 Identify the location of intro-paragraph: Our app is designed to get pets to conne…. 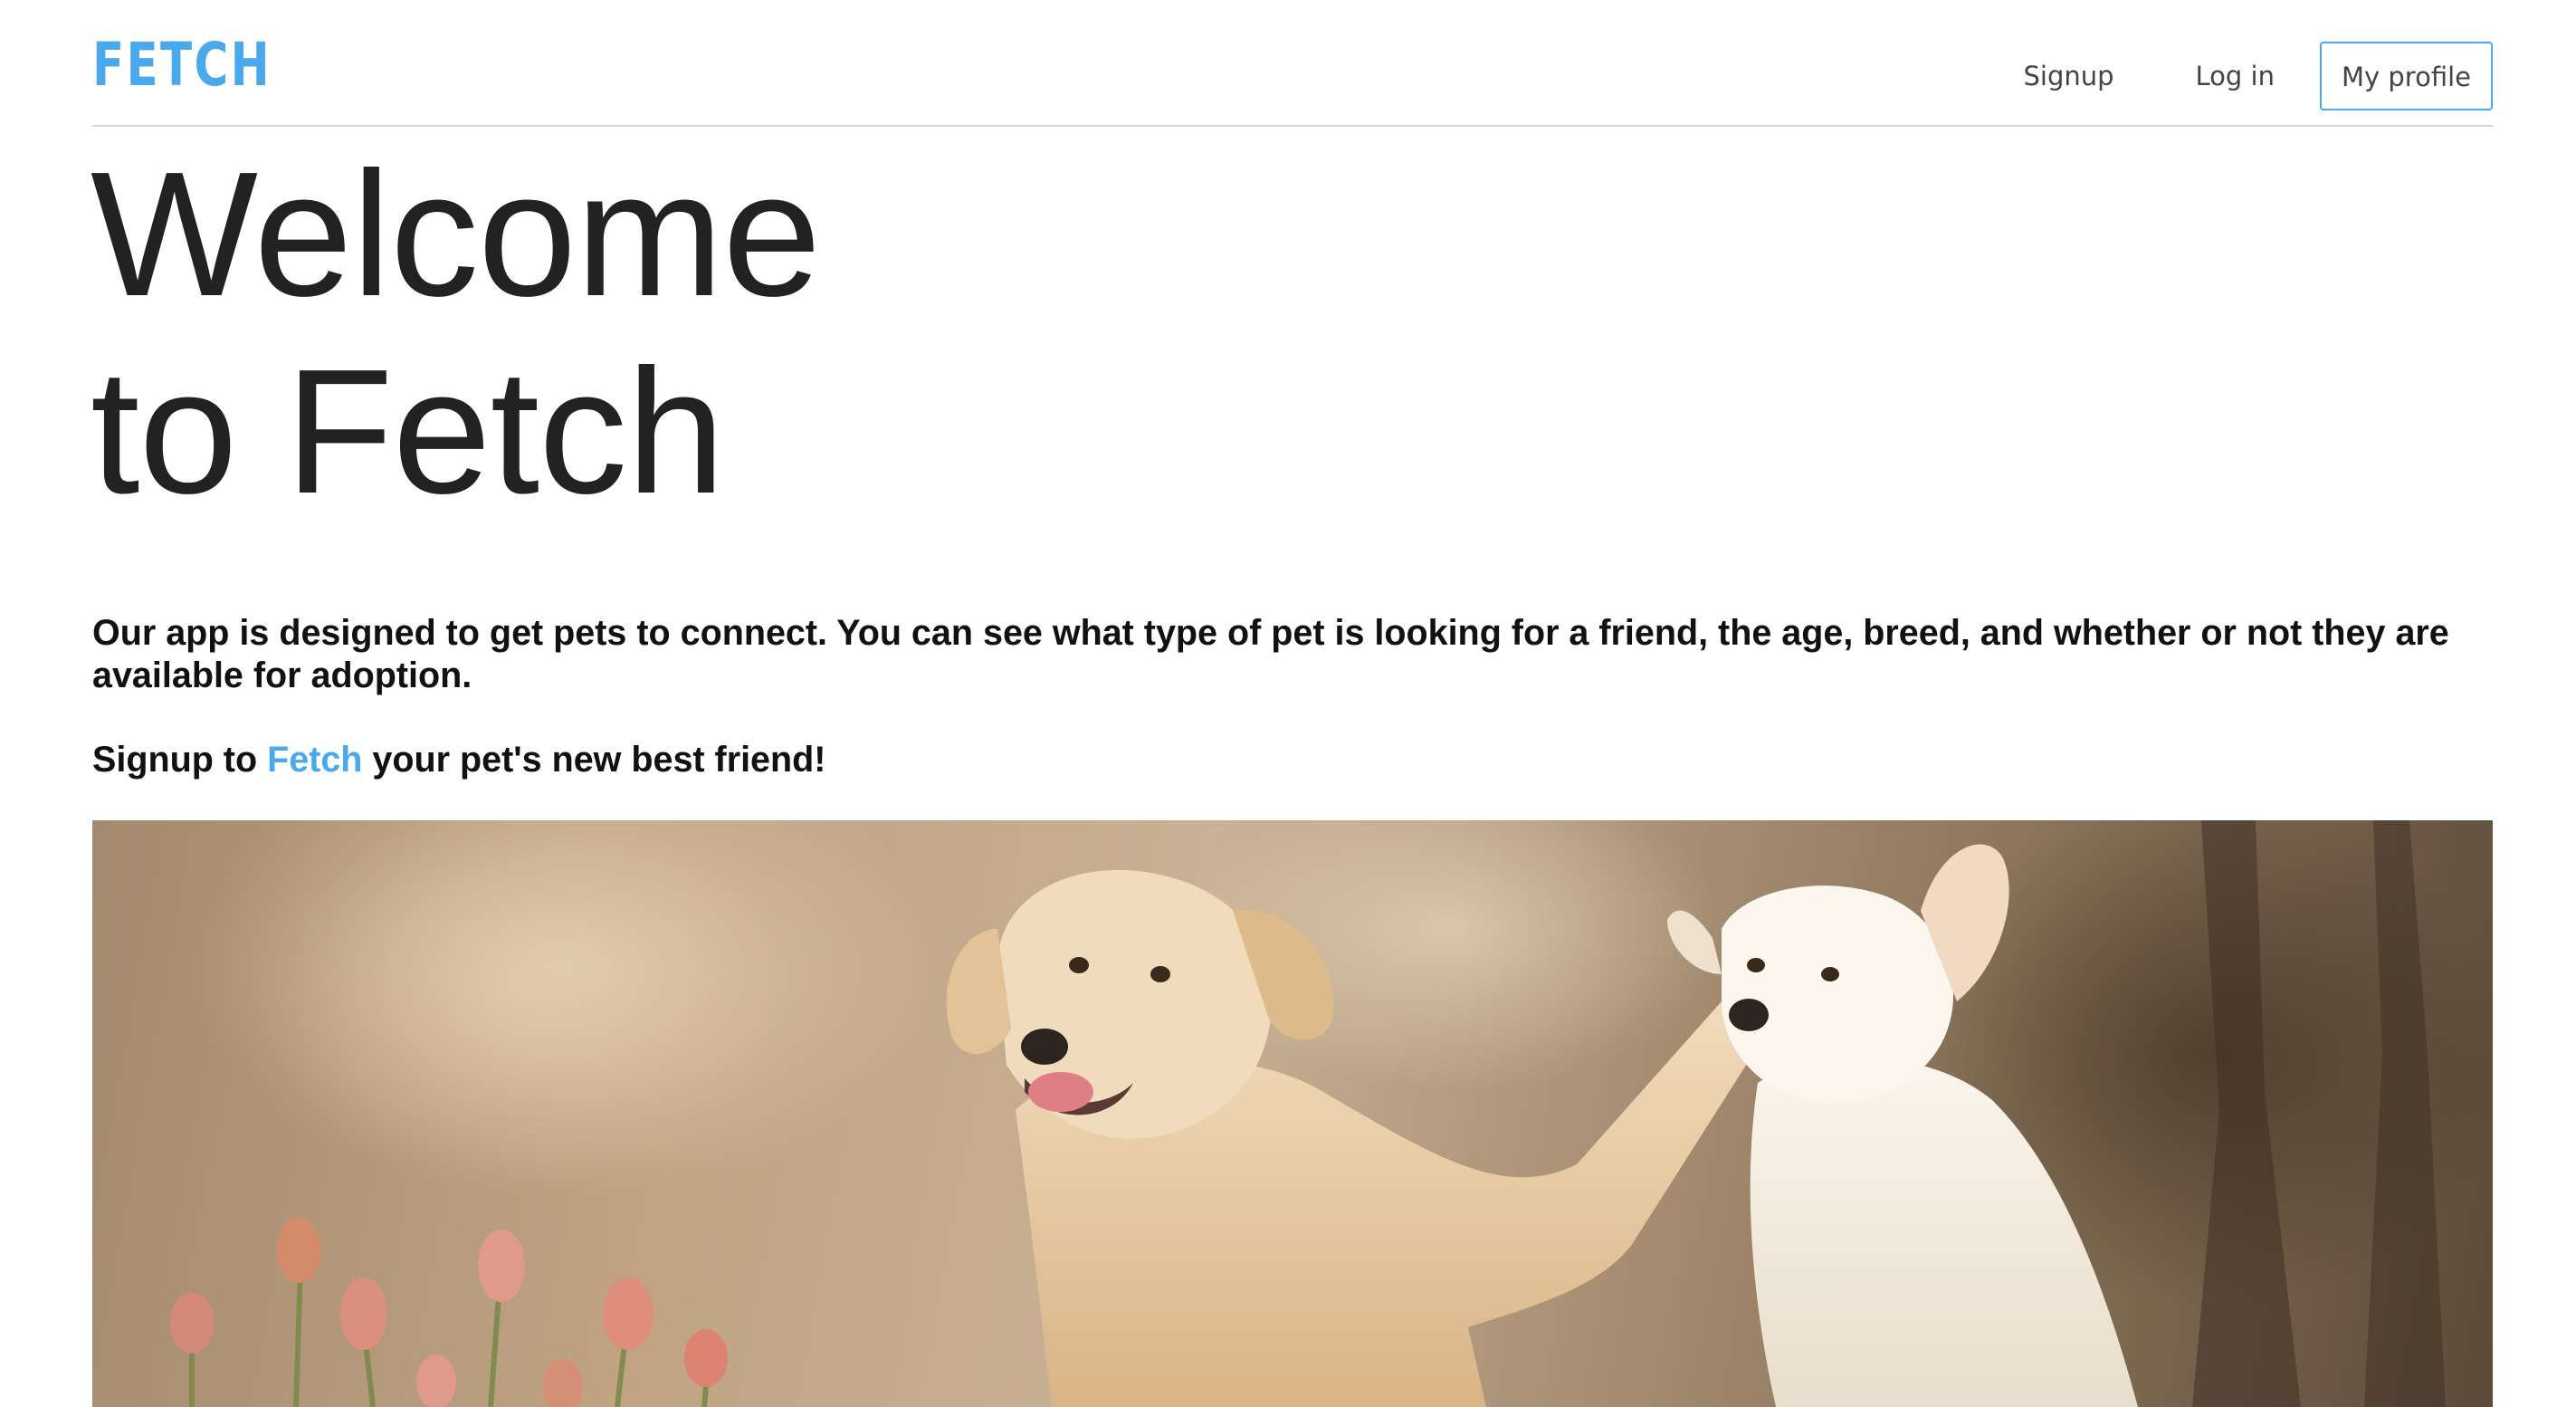
(1270, 654).